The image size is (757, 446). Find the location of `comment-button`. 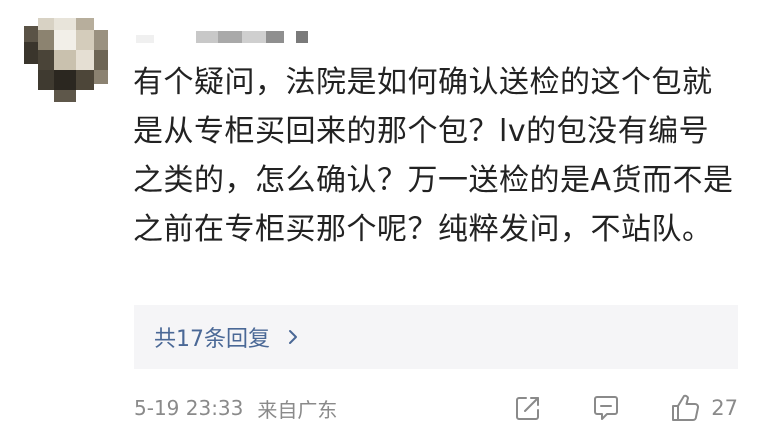

comment-button is located at coordinates (606, 408).